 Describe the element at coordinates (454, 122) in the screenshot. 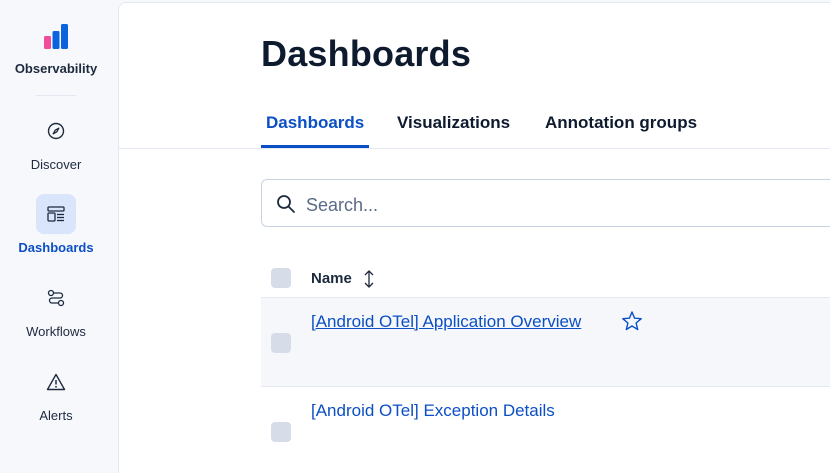

I see `tab-label: Visualizations` at that location.